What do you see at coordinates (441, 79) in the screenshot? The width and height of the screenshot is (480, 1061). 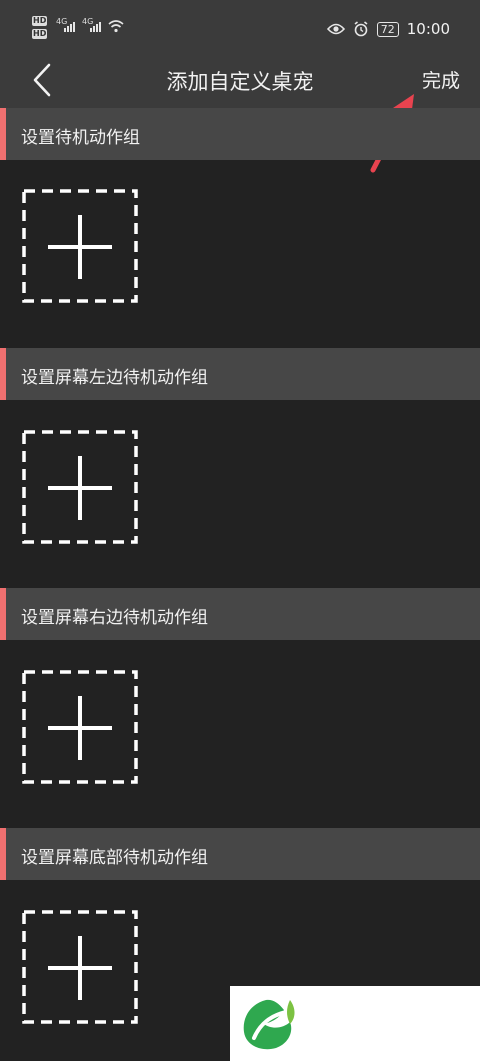 I see `done-button: 完成` at bounding box center [441, 79].